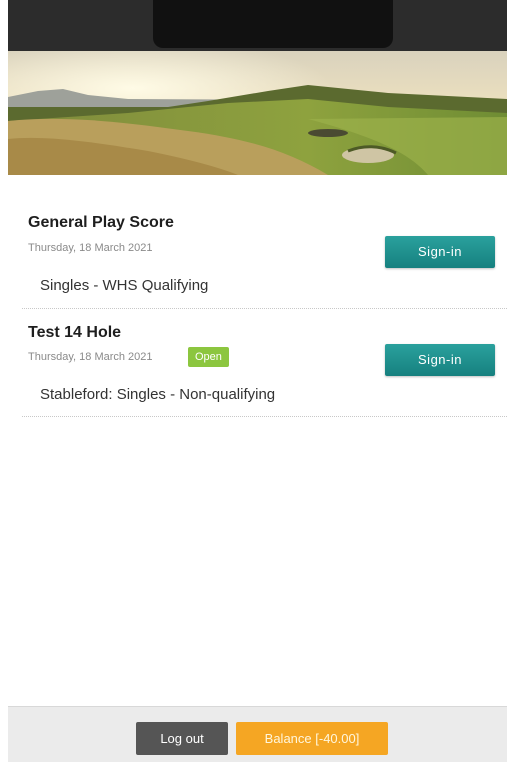 The width and height of the screenshot is (507, 762). I want to click on event-description: Stableford: Singles - Non-qualifying, so click(158, 394).